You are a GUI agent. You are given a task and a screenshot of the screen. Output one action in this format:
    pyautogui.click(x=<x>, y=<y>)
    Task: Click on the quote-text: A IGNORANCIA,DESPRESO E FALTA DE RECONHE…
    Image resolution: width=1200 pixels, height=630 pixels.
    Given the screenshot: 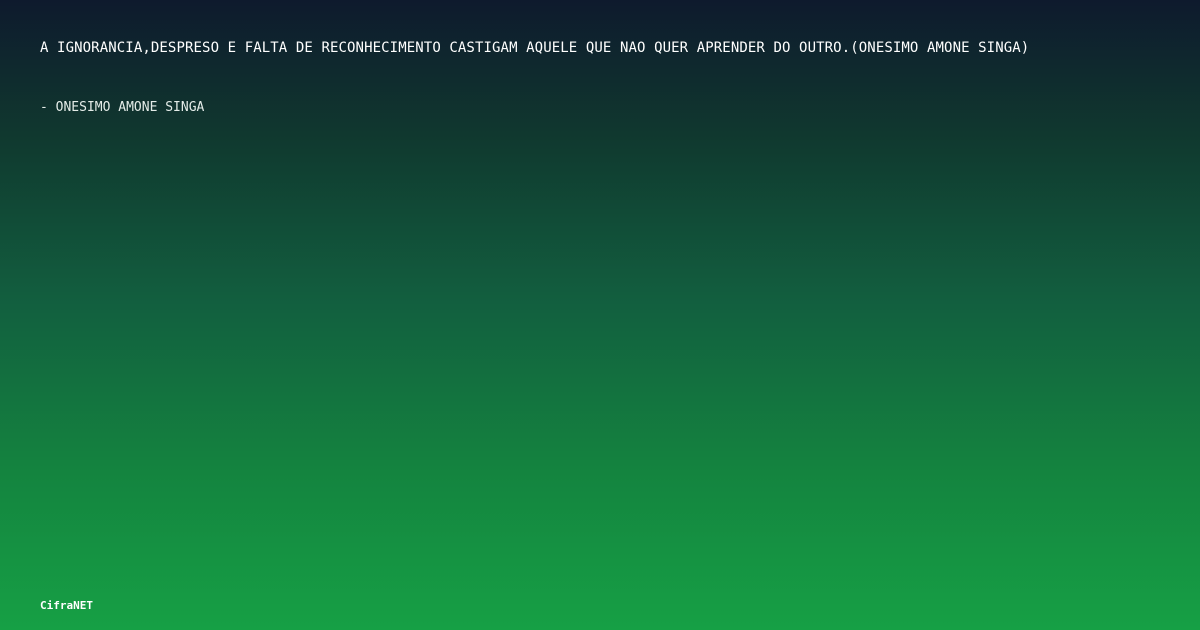 What is the action you would take?
    pyautogui.click(x=535, y=48)
    